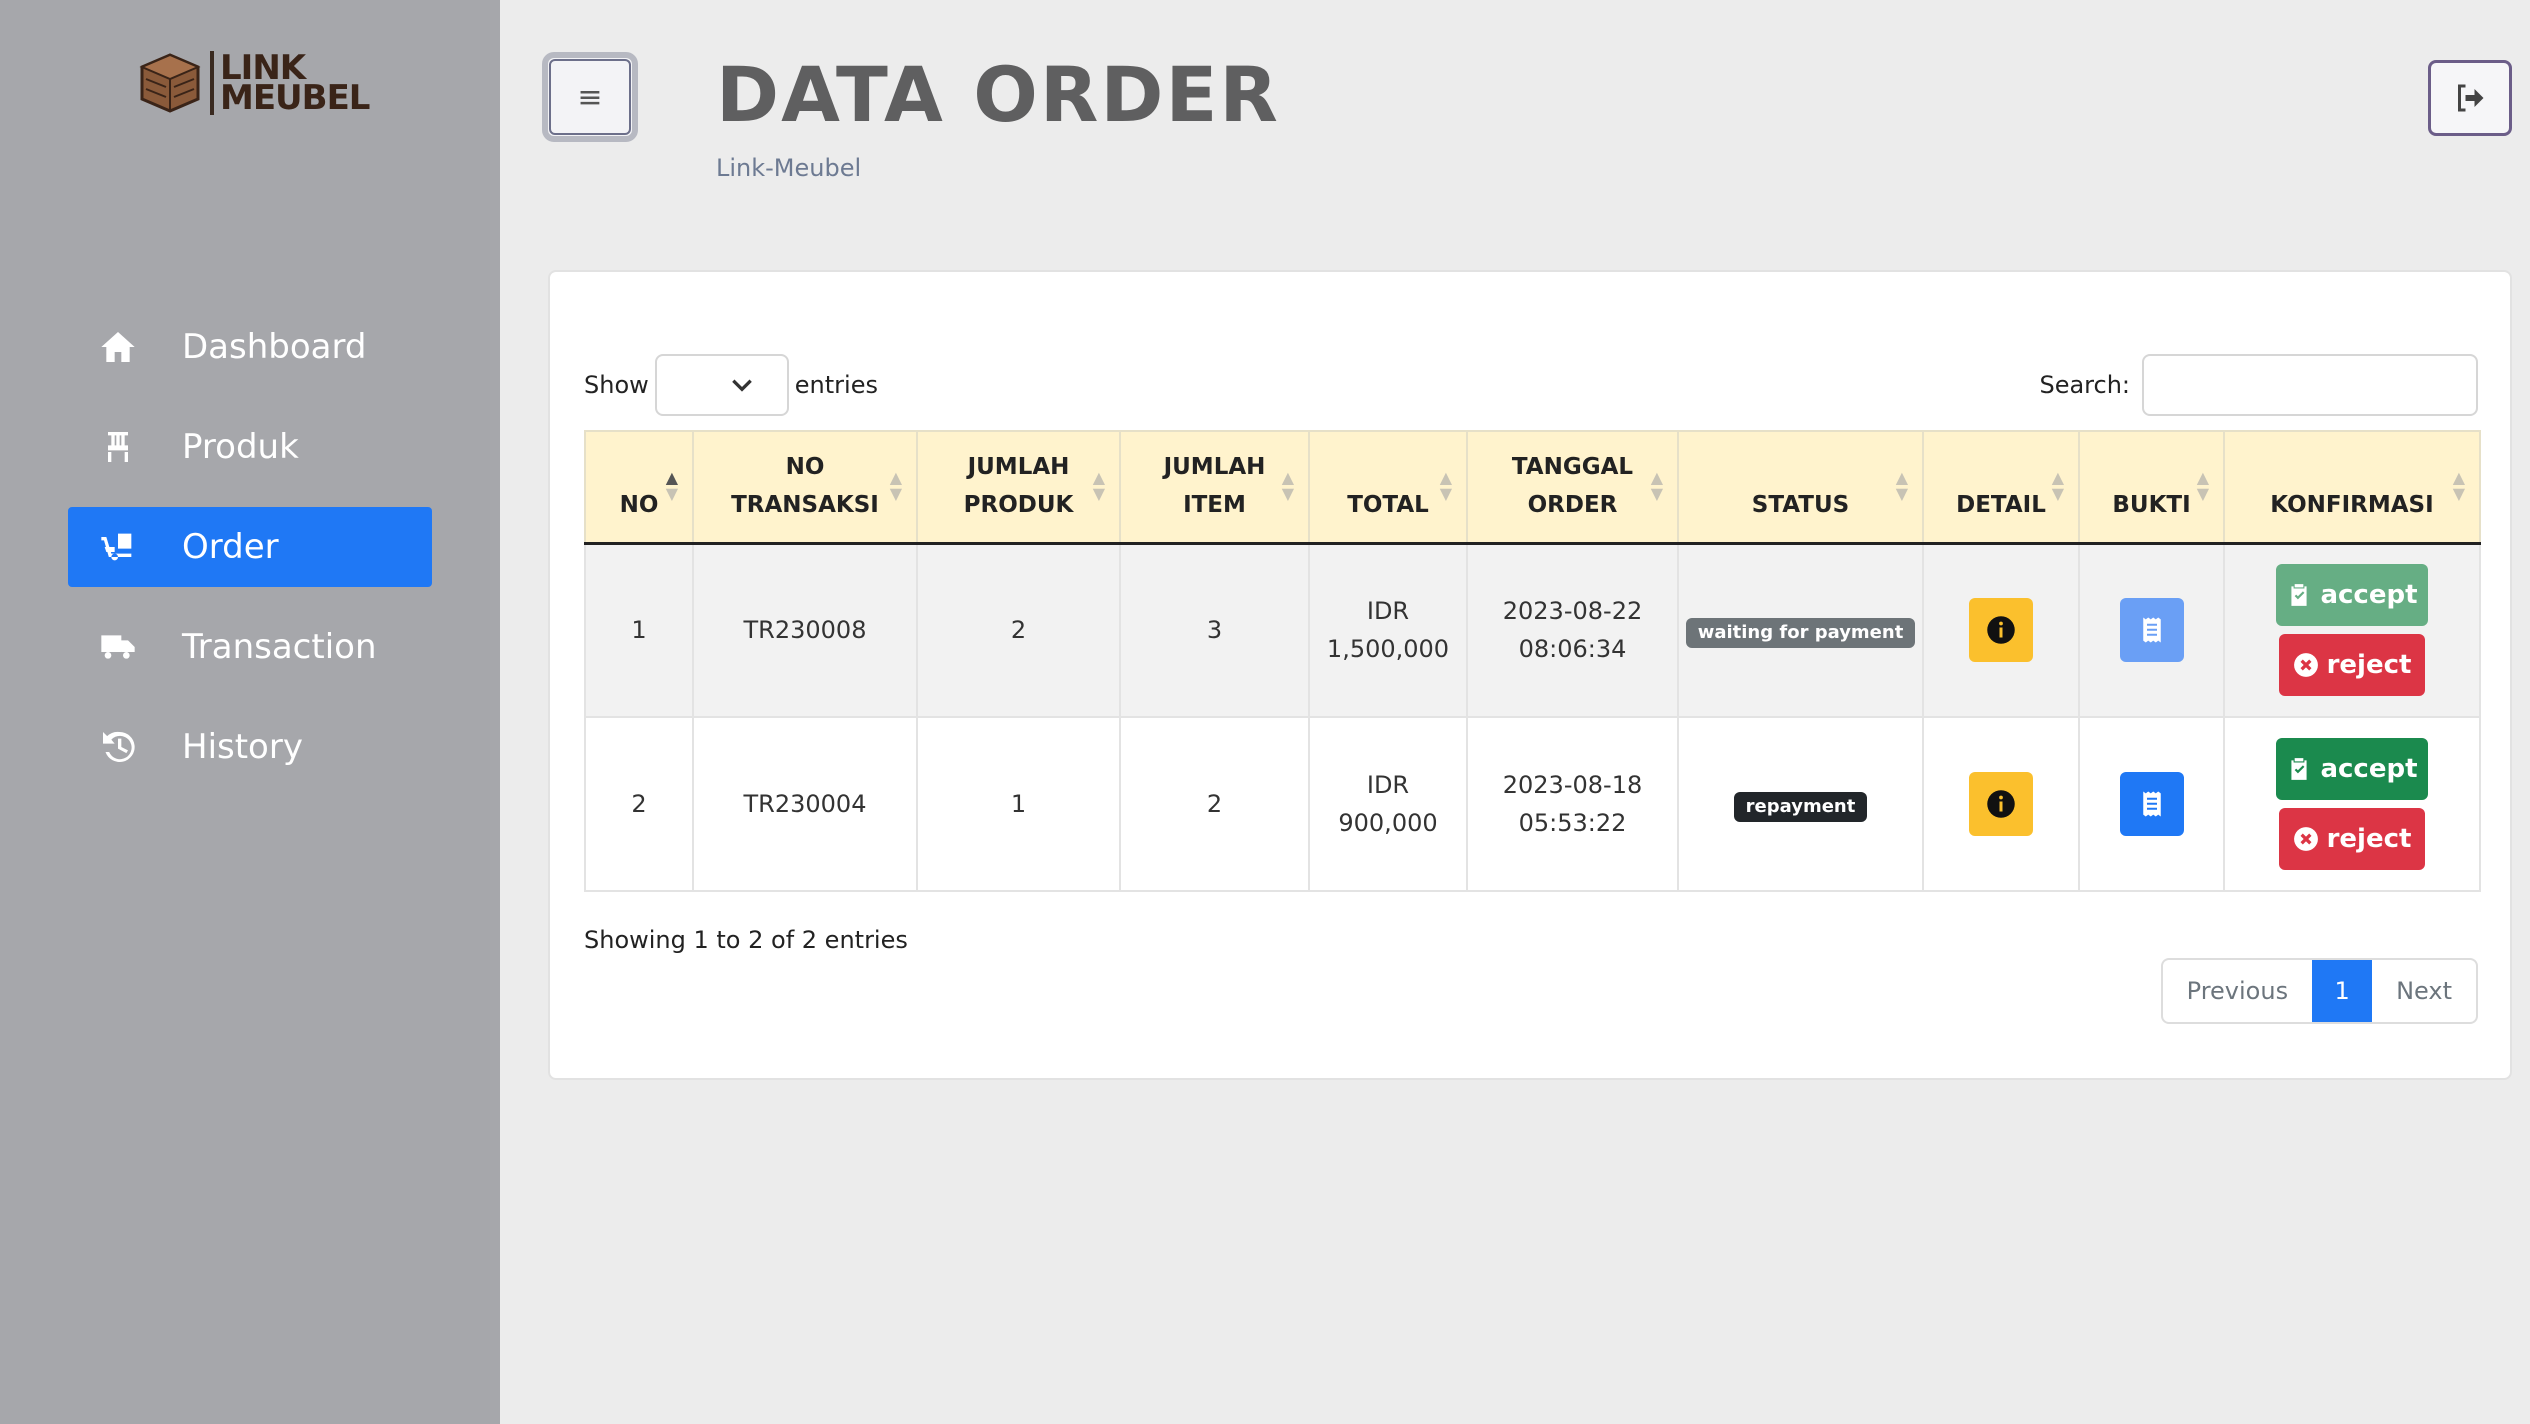  I want to click on cell-status: repayment, so click(1800, 804).